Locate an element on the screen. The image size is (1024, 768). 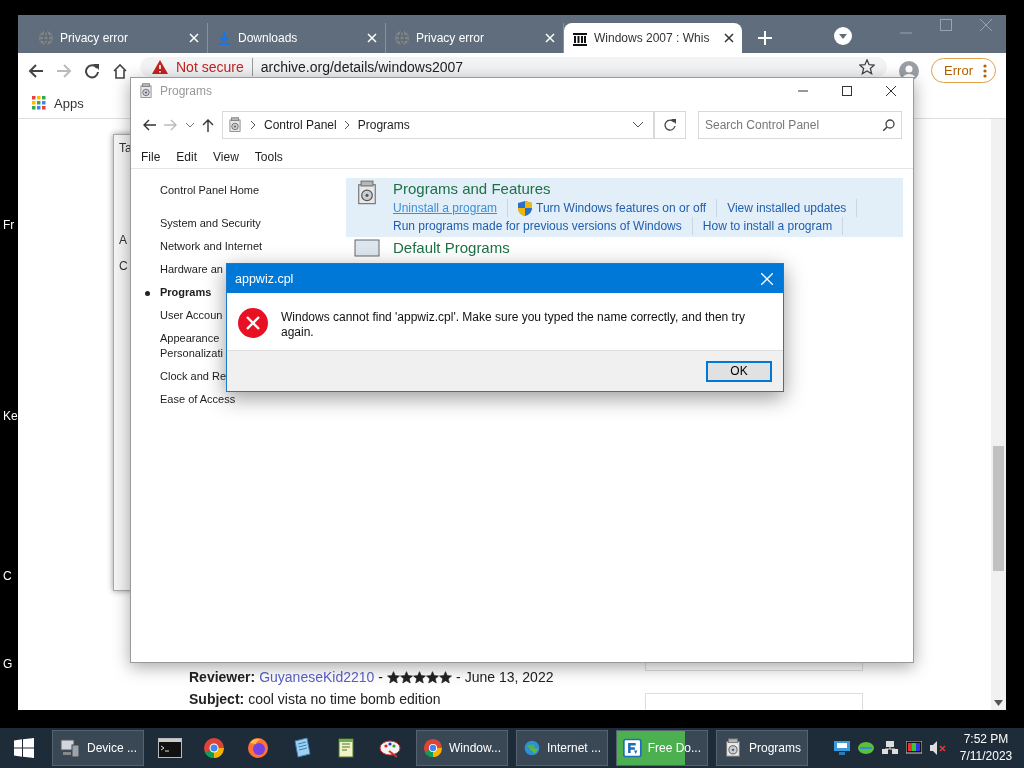
task-link: Turn Windows features on or off is located at coordinates (618, 208).